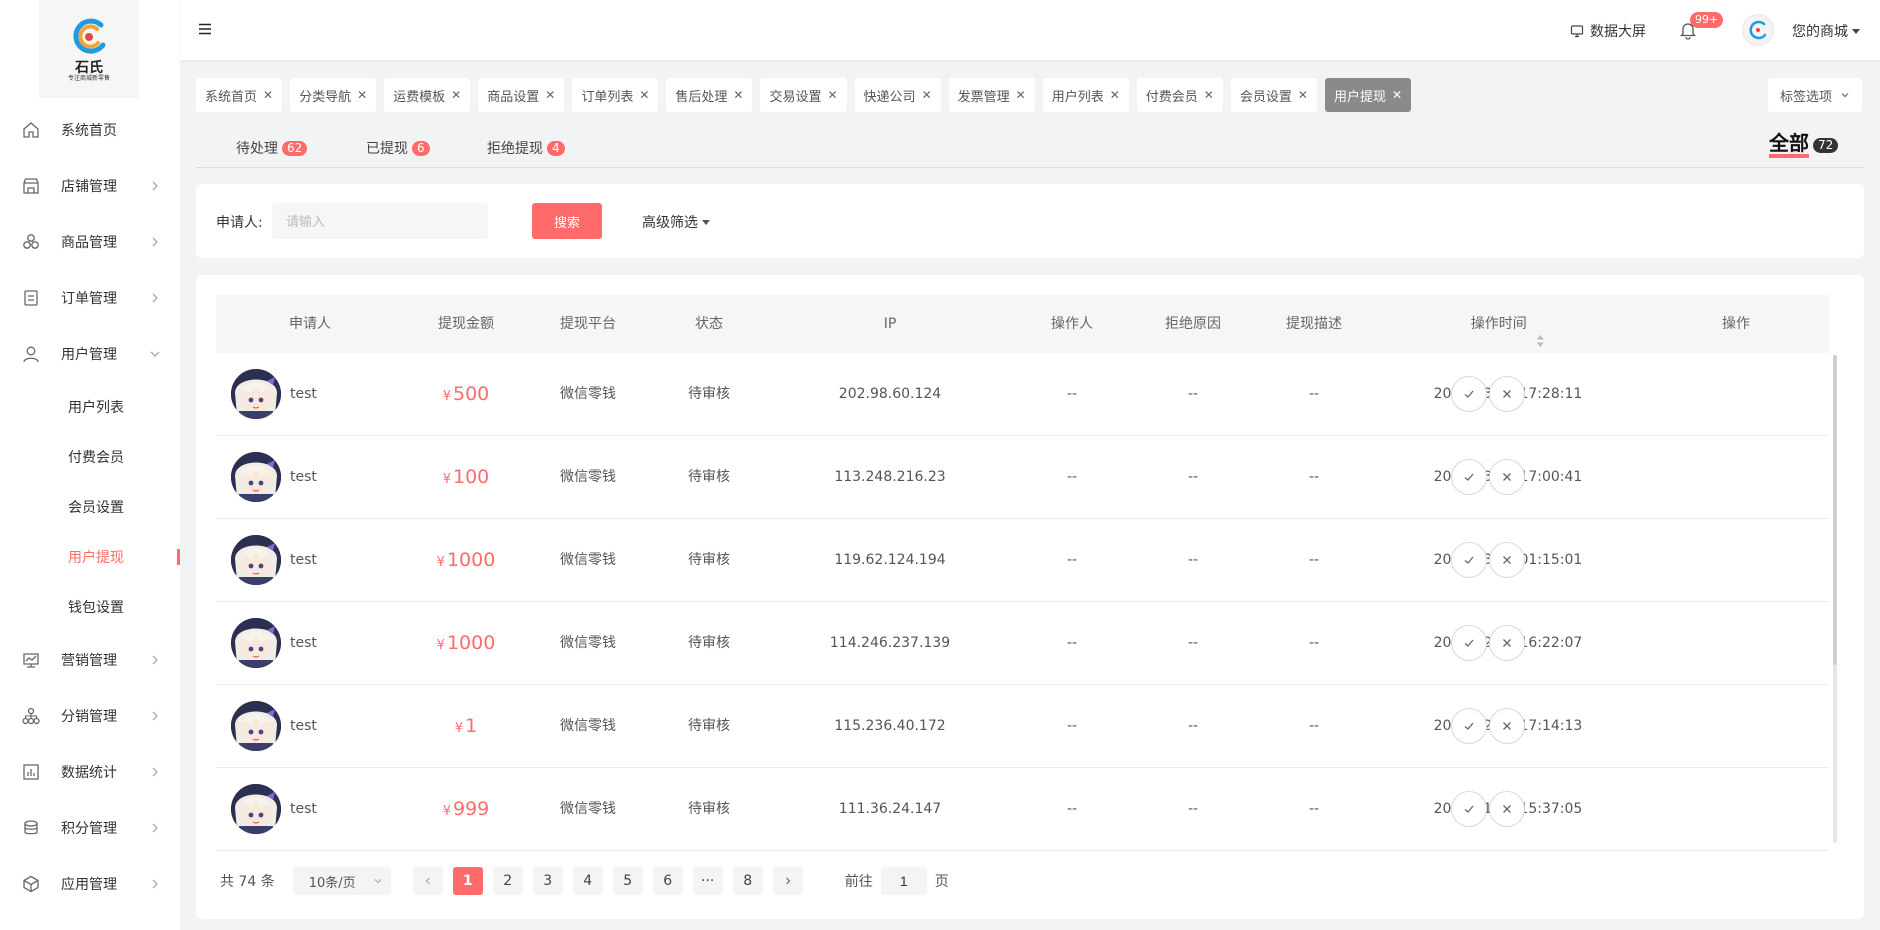 This screenshot has width=1880, height=930. Describe the element at coordinates (1804, 145) in the screenshot. I see `tab-all: 全部 72` at that location.